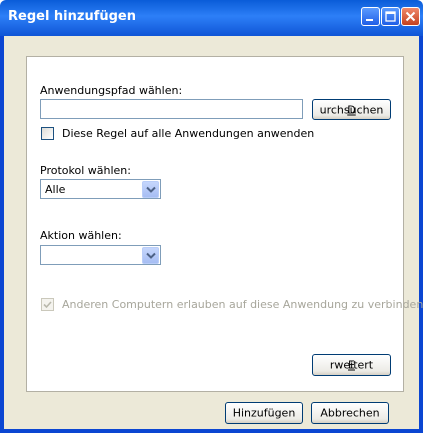  I want to click on advanced-button: Erweitert, so click(351, 365).